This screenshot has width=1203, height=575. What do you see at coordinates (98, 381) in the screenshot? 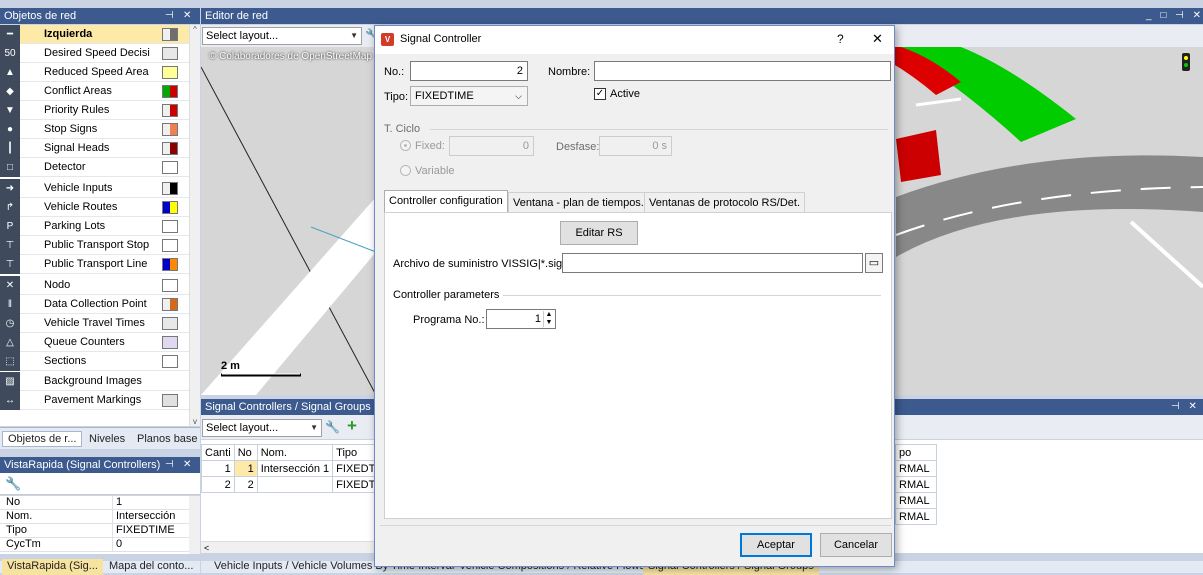
I see `list-item: ▨ Background Images` at bounding box center [98, 381].